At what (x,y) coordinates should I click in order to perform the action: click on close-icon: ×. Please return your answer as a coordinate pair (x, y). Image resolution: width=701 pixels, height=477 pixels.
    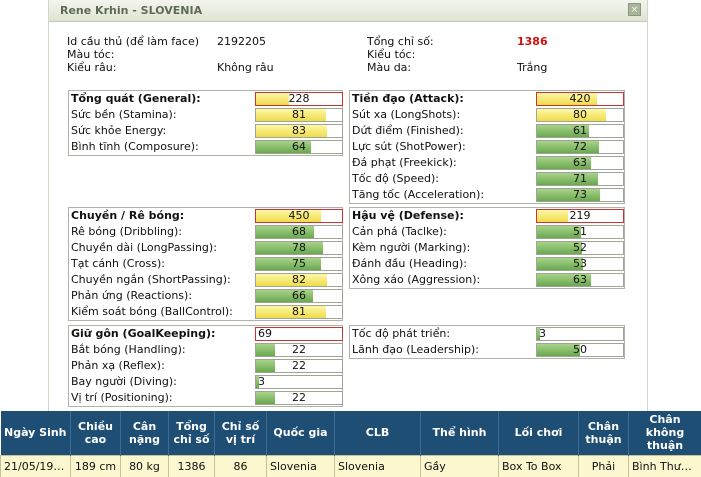
    Looking at the image, I should click on (634, 9).